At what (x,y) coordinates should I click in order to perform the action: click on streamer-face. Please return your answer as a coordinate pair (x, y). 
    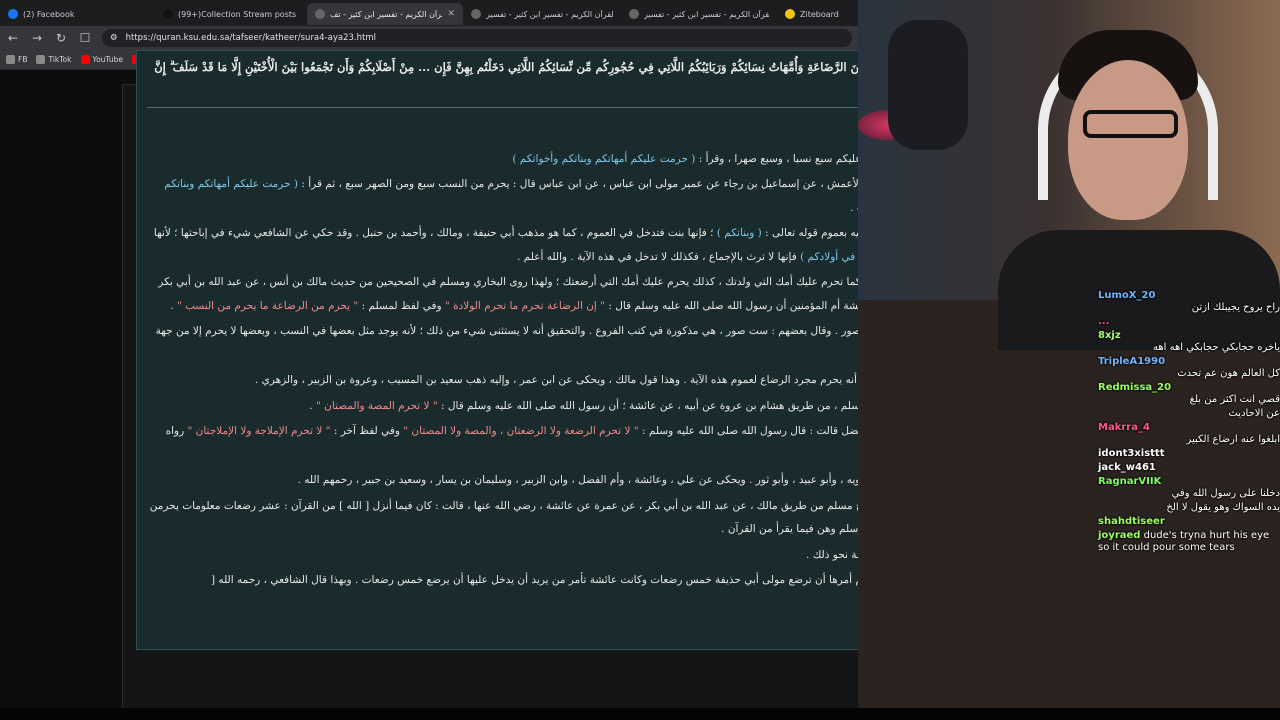
    Looking at the image, I should click on (1128, 140).